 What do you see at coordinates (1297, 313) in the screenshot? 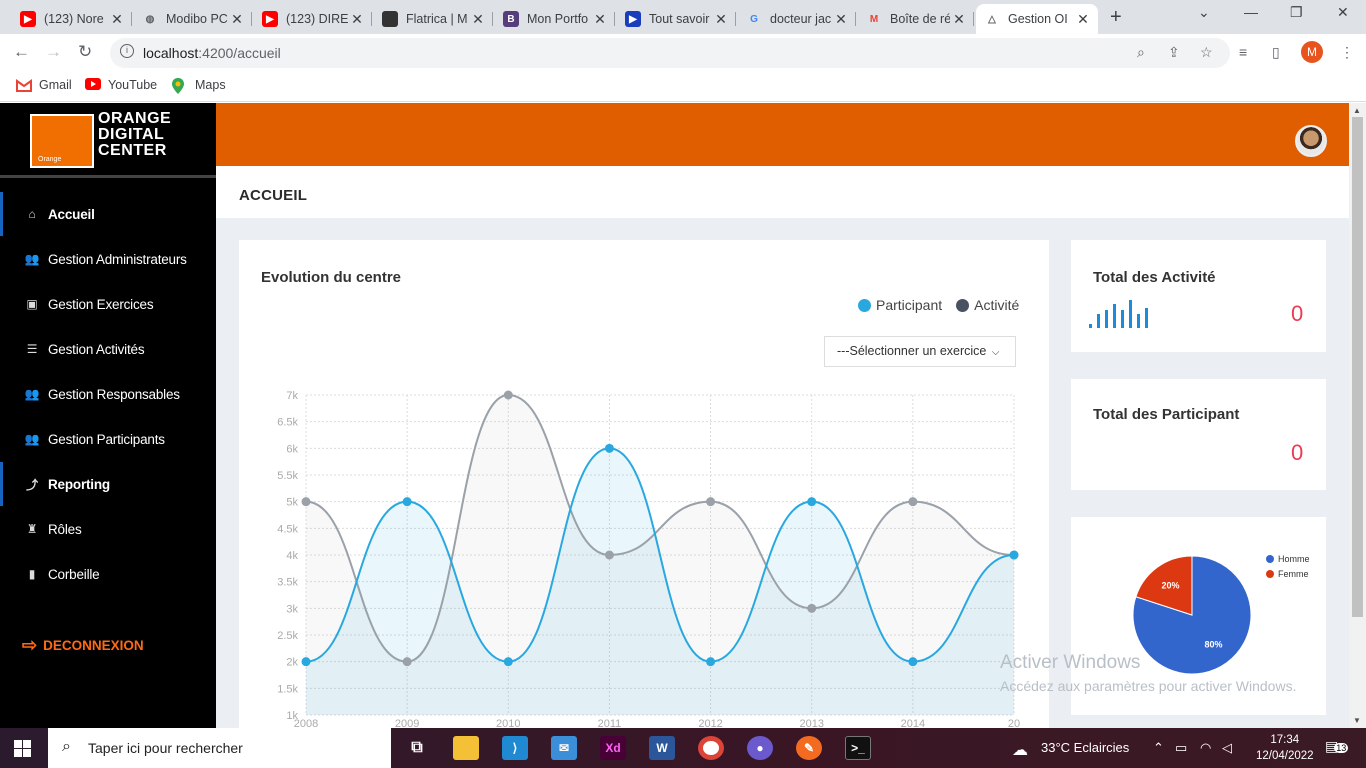
I see `total-activities-value: 0` at bounding box center [1297, 313].